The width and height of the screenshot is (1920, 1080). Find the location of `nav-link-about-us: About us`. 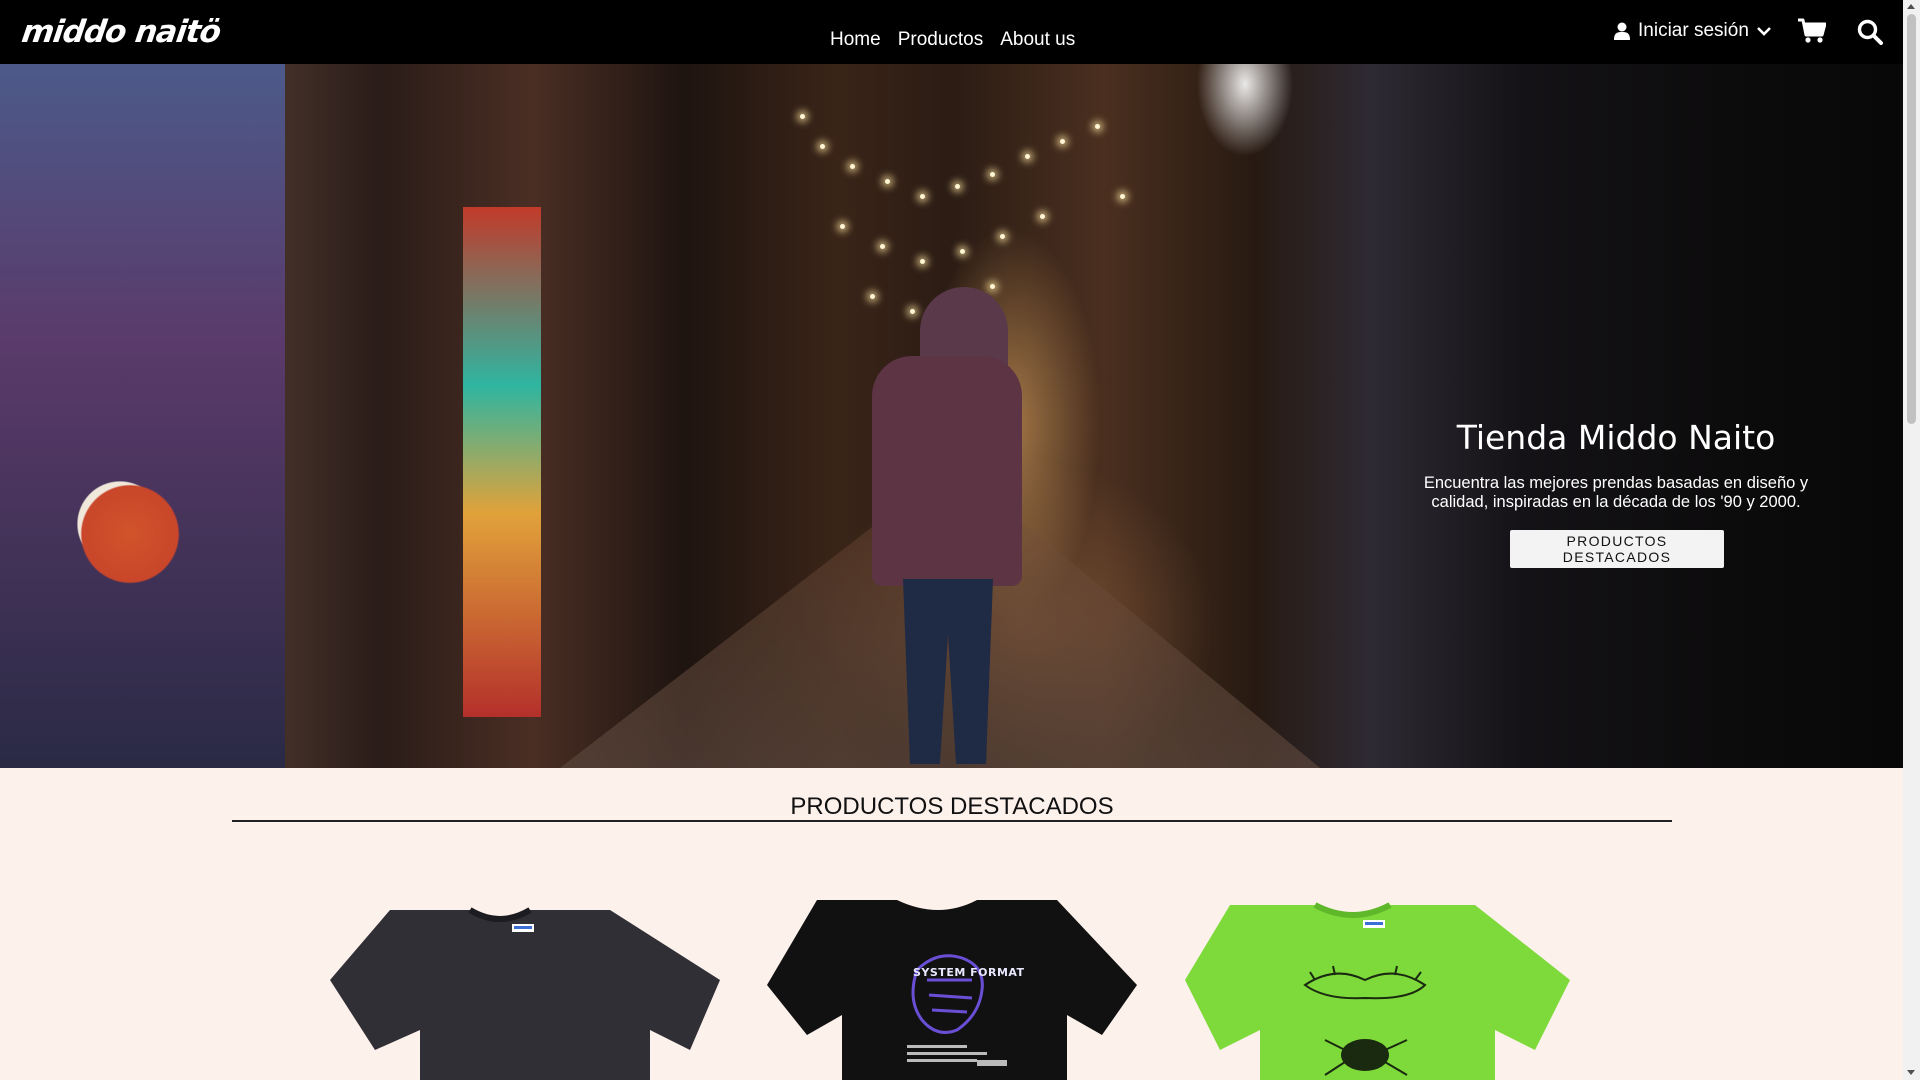

nav-link-about-us: About us is located at coordinates (1037, 40).